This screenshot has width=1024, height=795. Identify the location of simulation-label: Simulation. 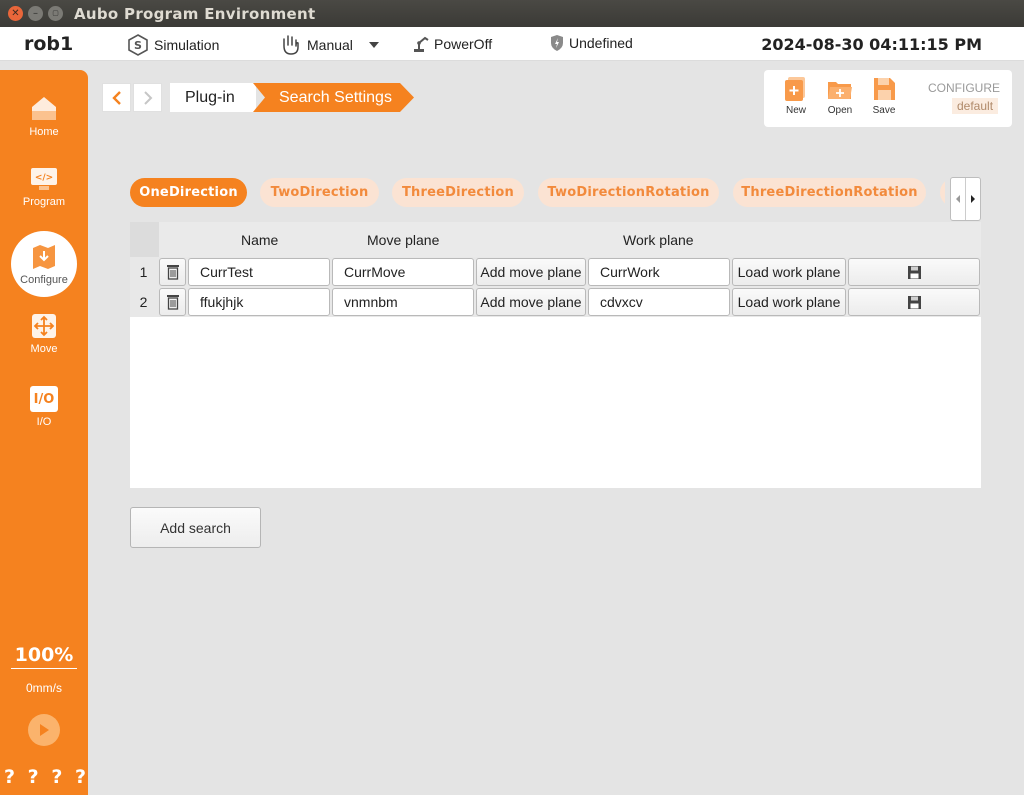
(187, 45).